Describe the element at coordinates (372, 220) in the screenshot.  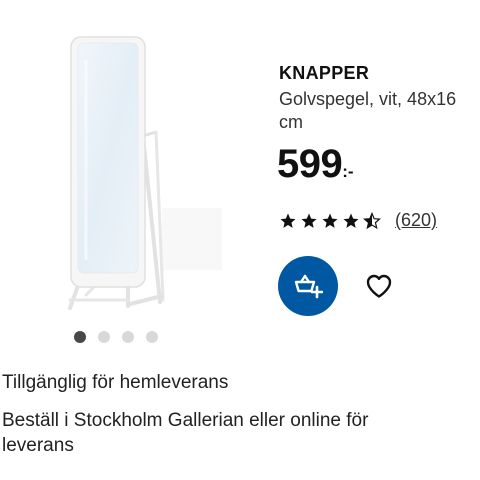
I see `star-half-icon` at that location.